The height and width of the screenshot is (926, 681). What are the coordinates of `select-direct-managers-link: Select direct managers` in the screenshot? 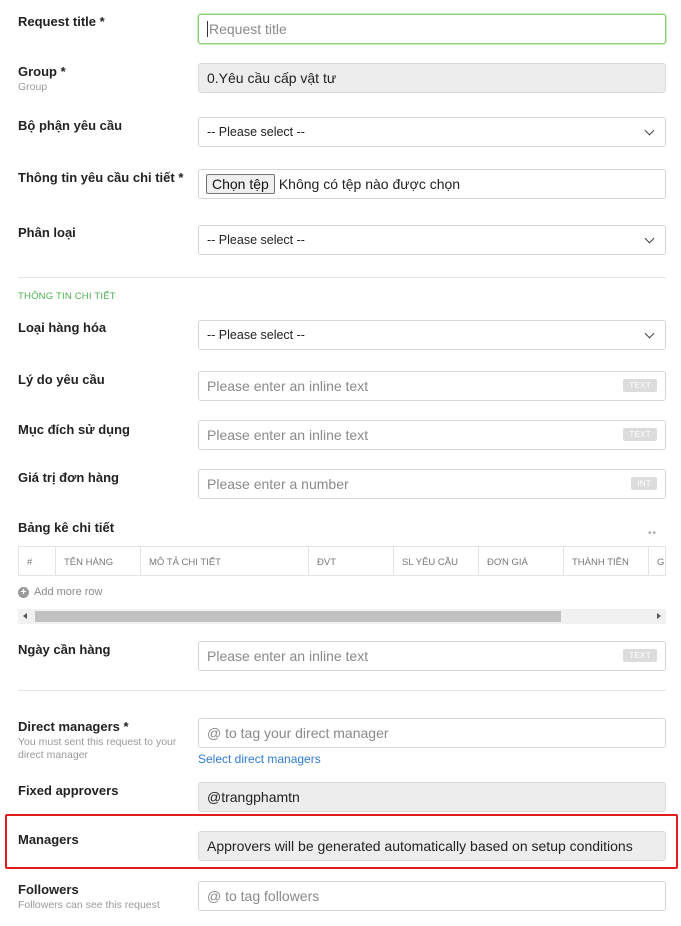 It's located at (259, 759).